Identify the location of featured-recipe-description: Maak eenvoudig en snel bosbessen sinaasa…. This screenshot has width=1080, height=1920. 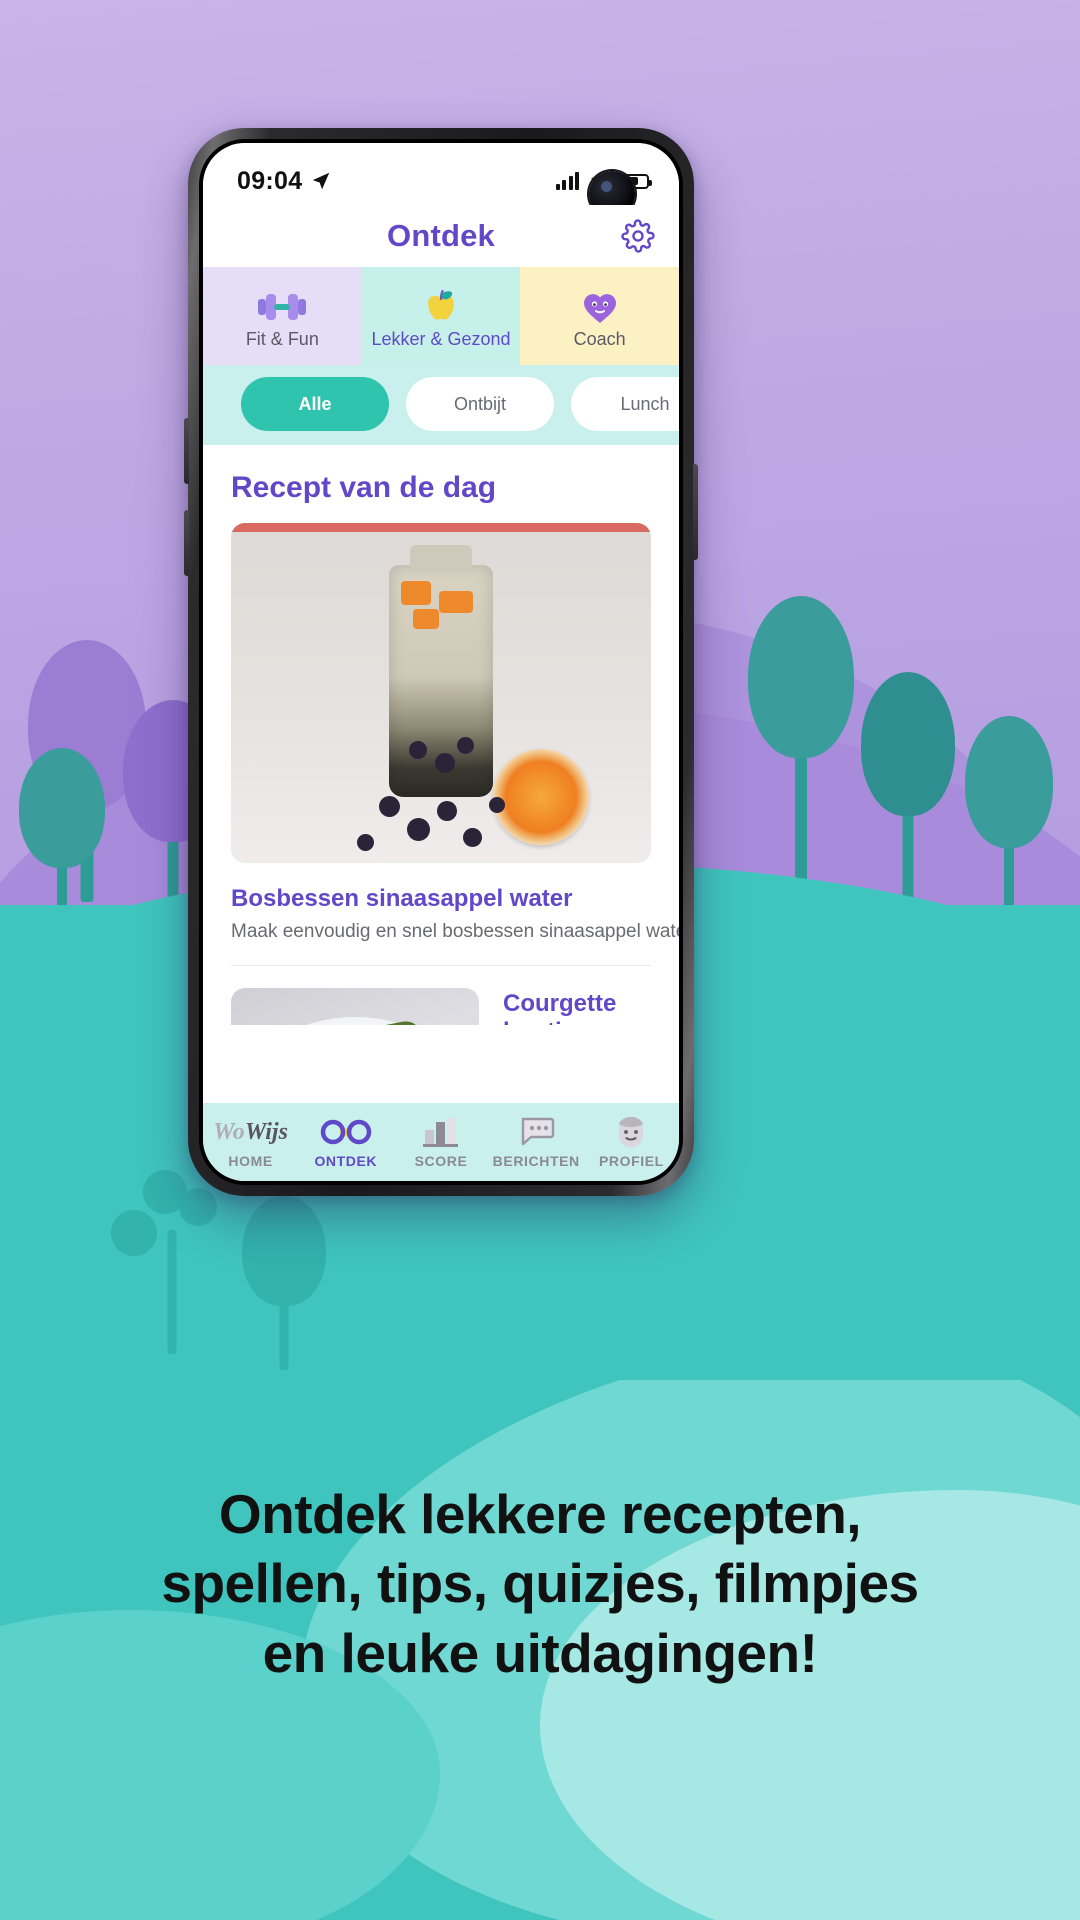
(455, 931).